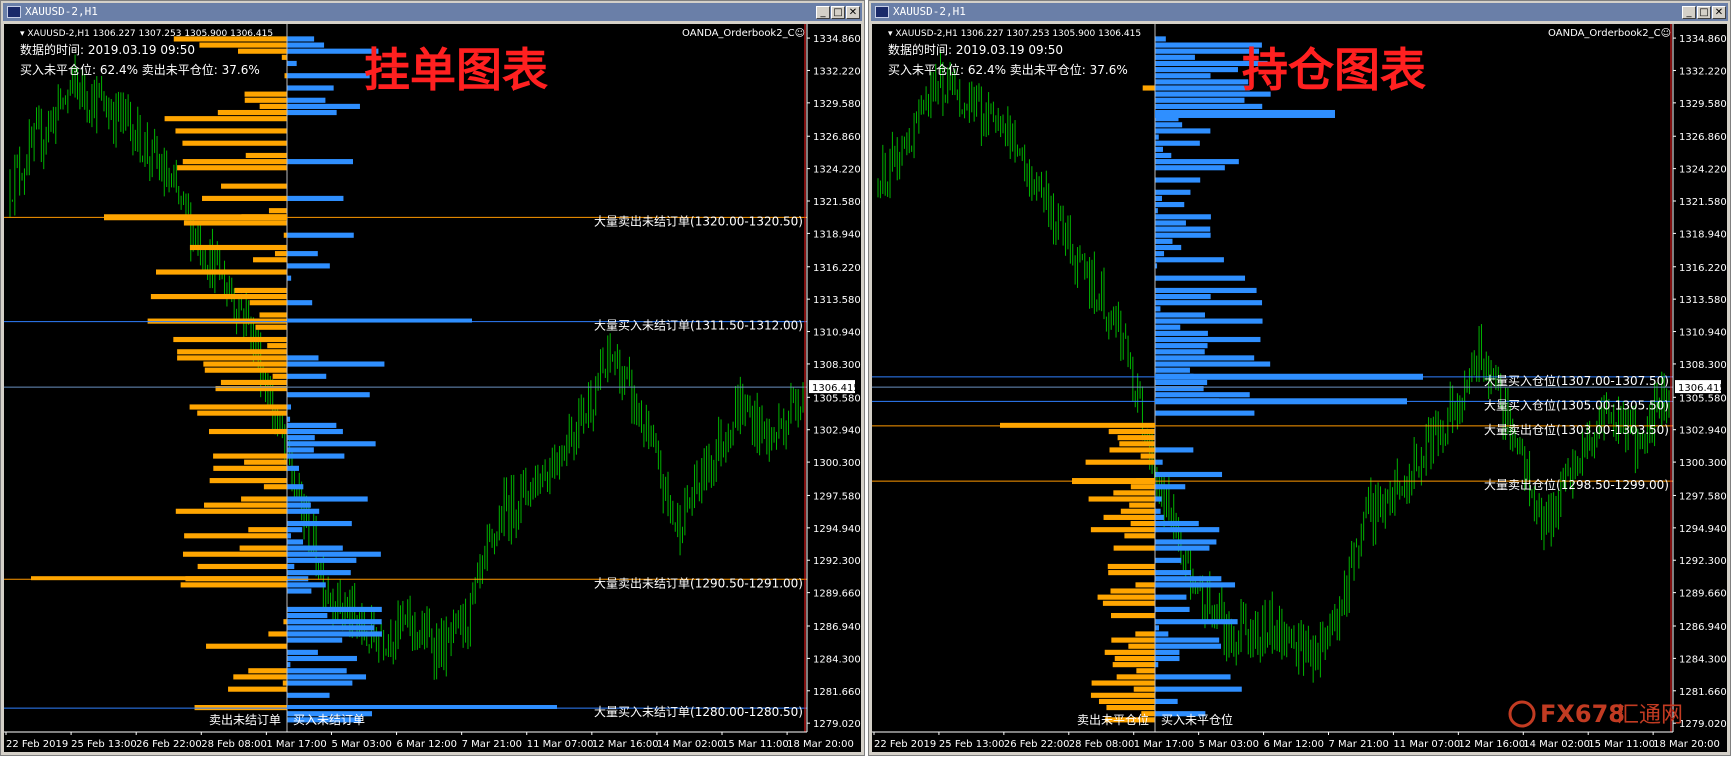 The image size is (1731, 758). Describe the element at coordinates (140, 69) in the screenshot. I see `position-ratio-label: 买入未平仓位: 62.4% 卖出未平仓位: 37.6%` at that location.